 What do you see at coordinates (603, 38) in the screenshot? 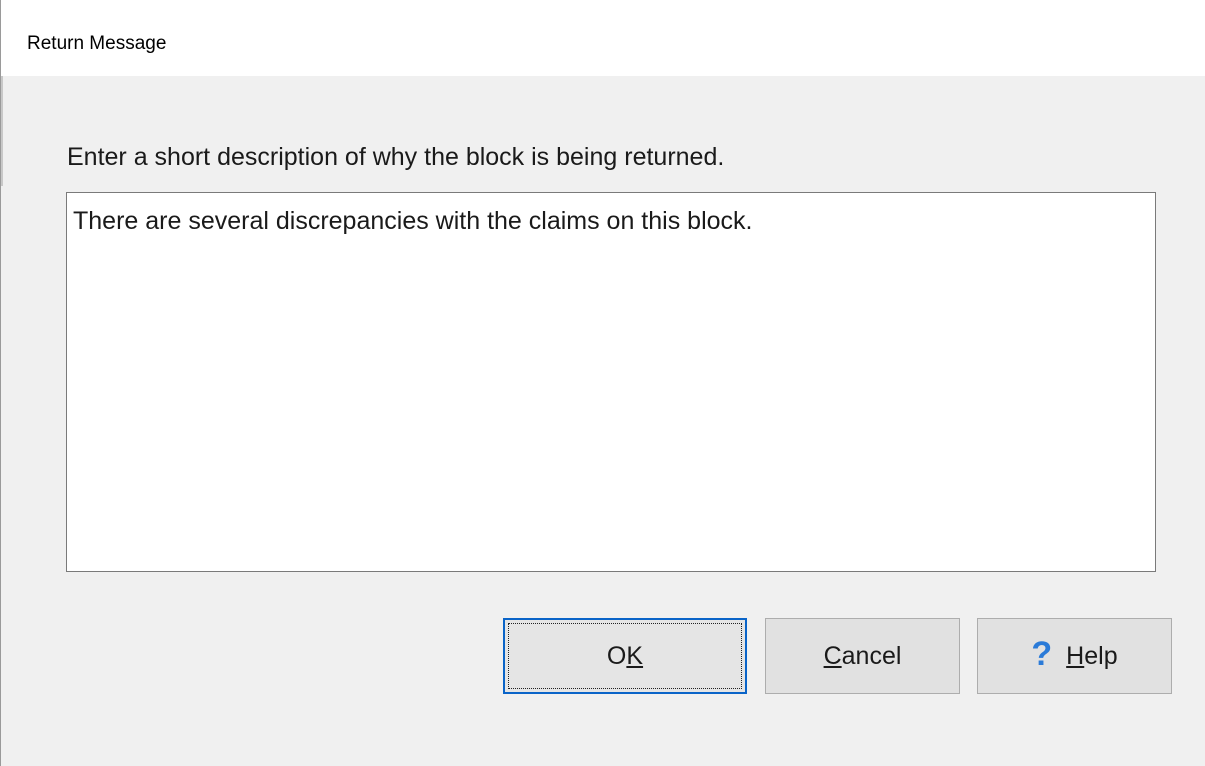
I see `title-bar: Return Message` at bounding box center [603, 38].